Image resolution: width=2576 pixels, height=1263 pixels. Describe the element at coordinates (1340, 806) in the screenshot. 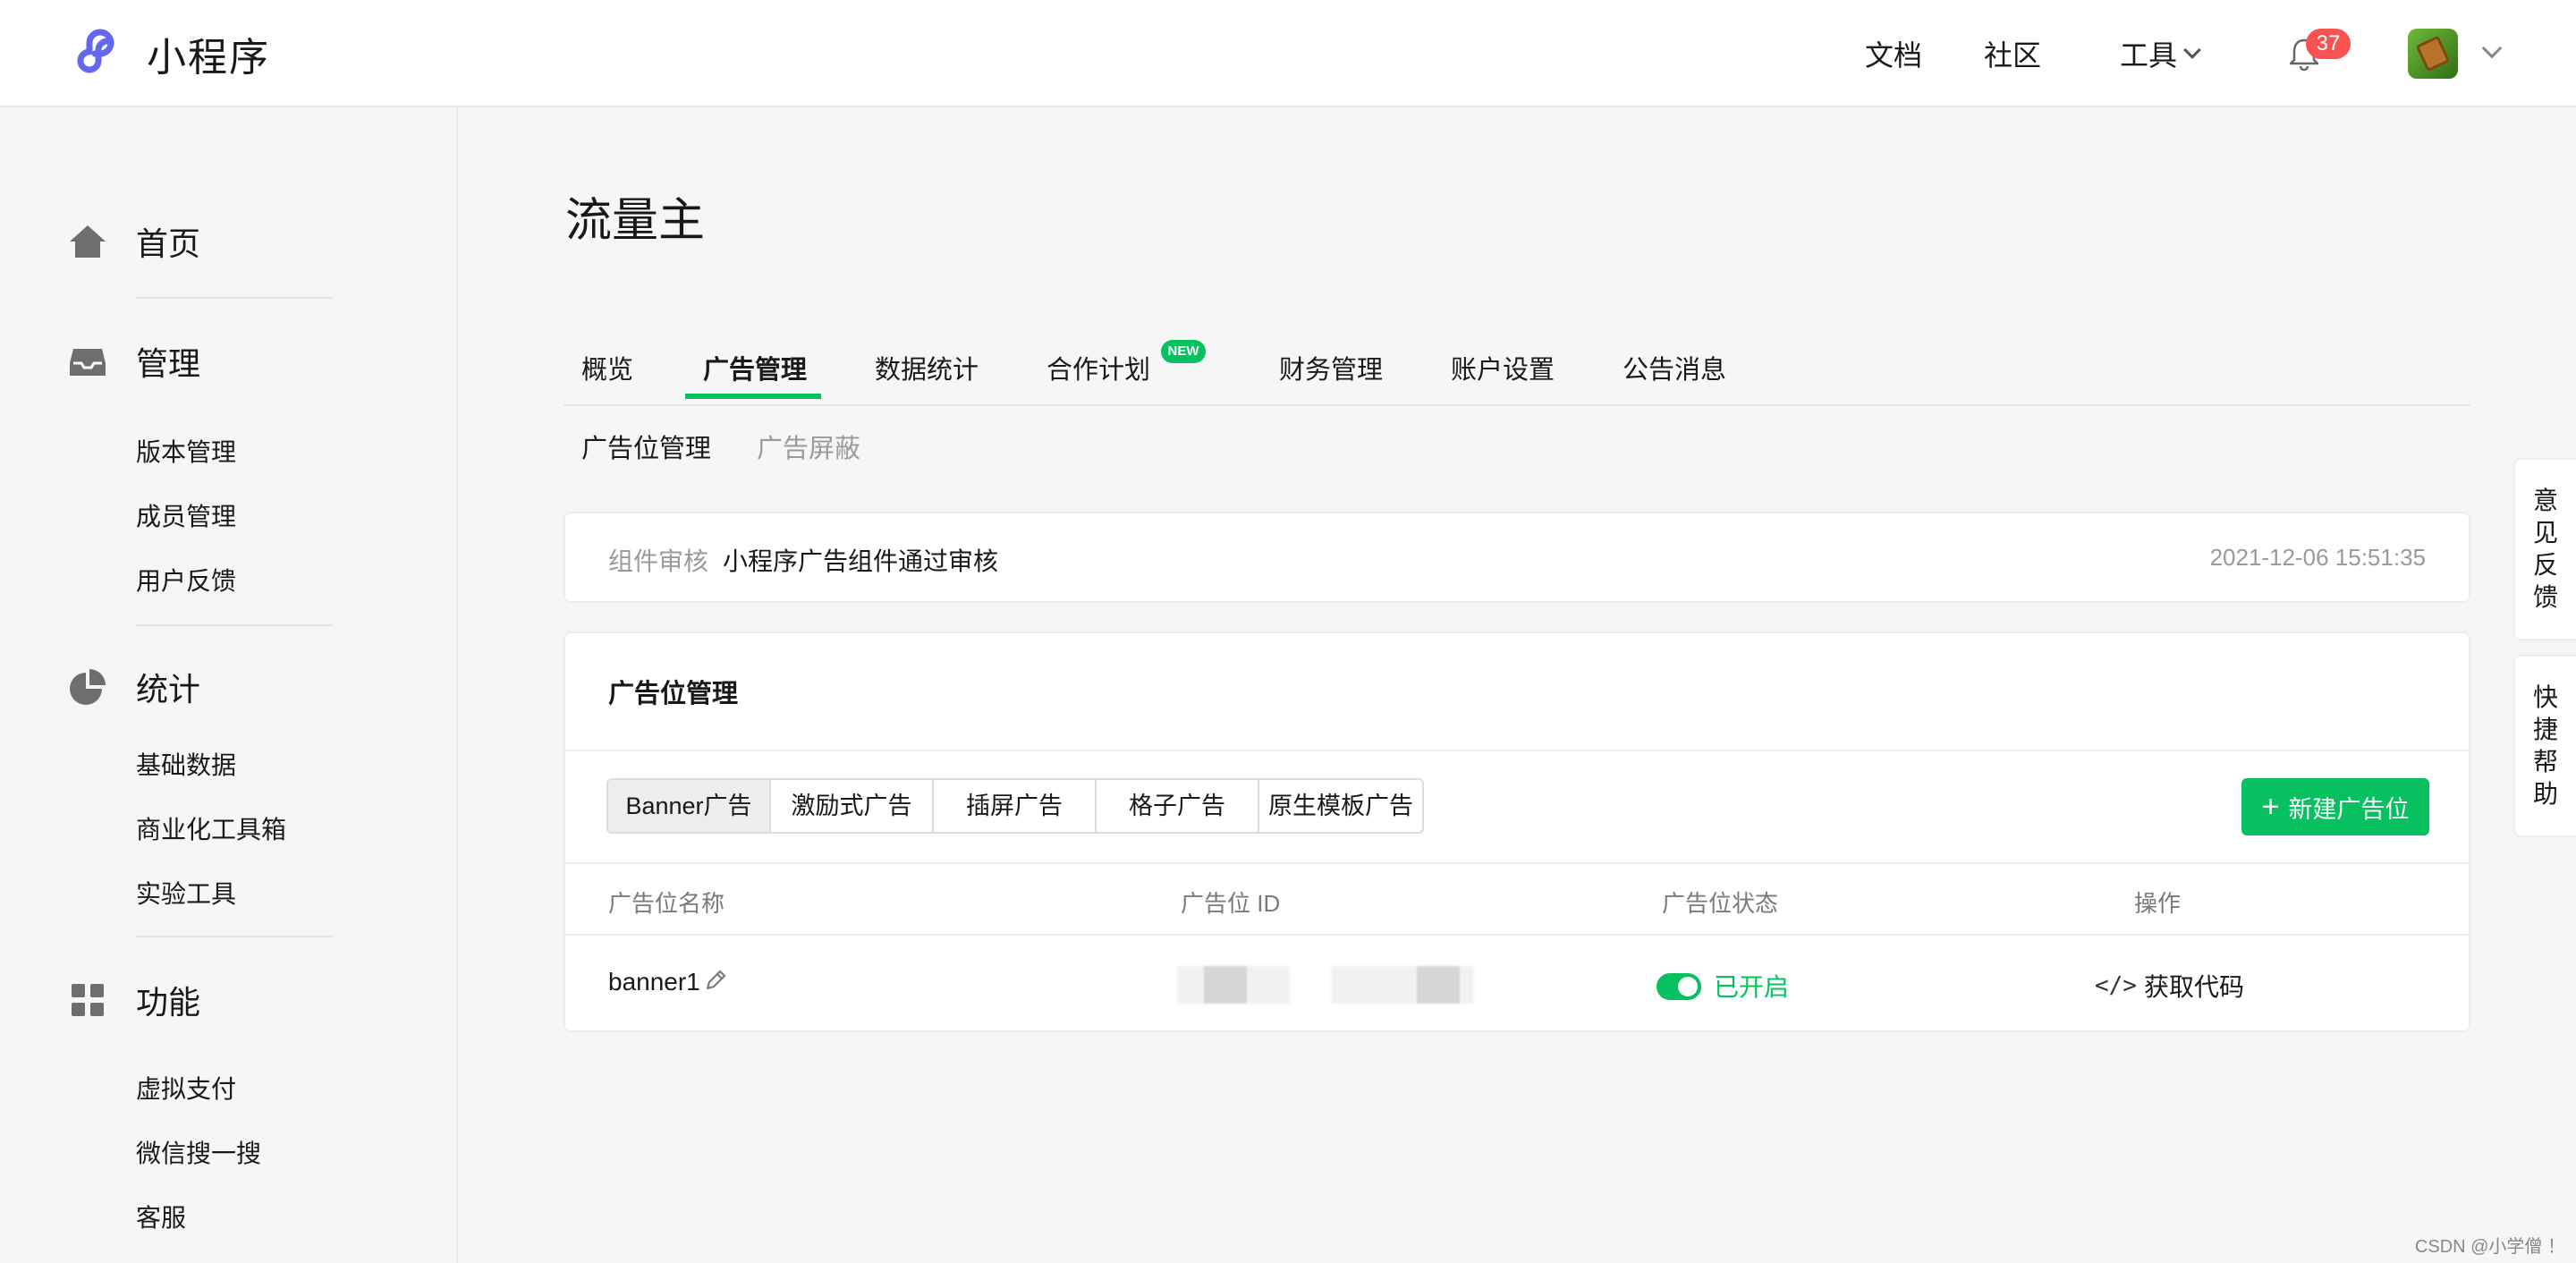

I see `ad-type-native-template: 原生模板广告` at that location.